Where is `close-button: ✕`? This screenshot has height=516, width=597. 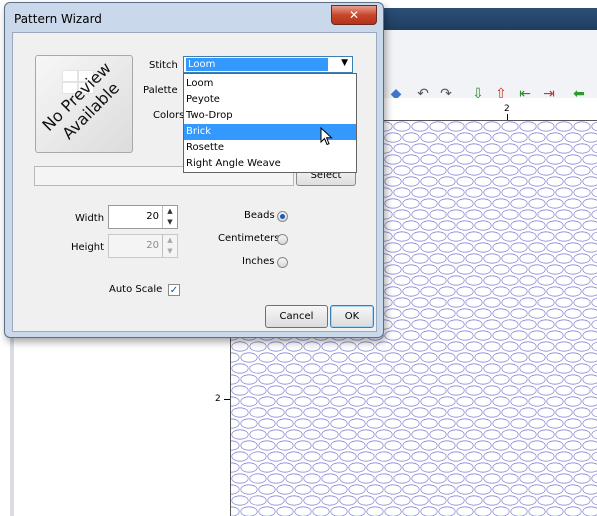 close-button: ✕ is located at coordinates (354, 15).